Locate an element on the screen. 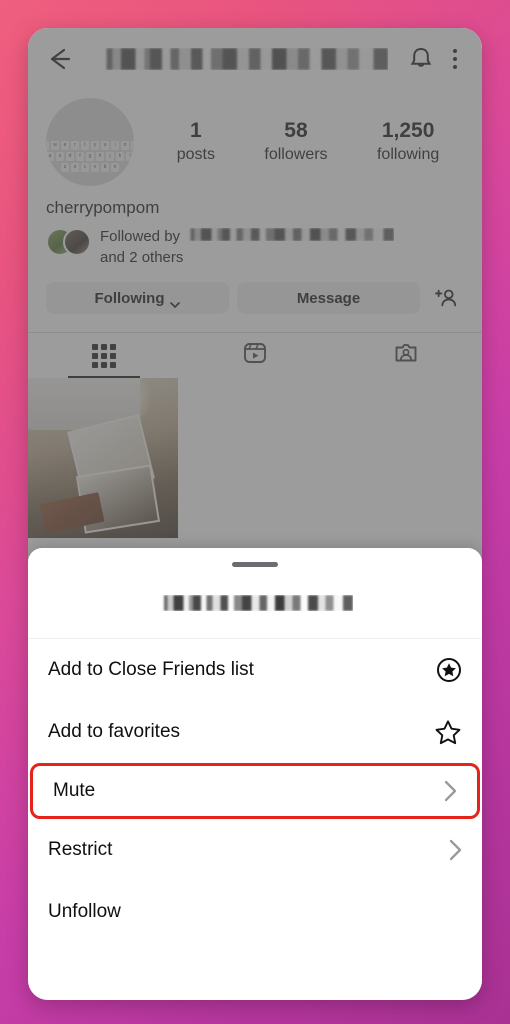 This screenshot has height=1024, width=510. mutual-names-blurred is located at coordinates (289, 234).